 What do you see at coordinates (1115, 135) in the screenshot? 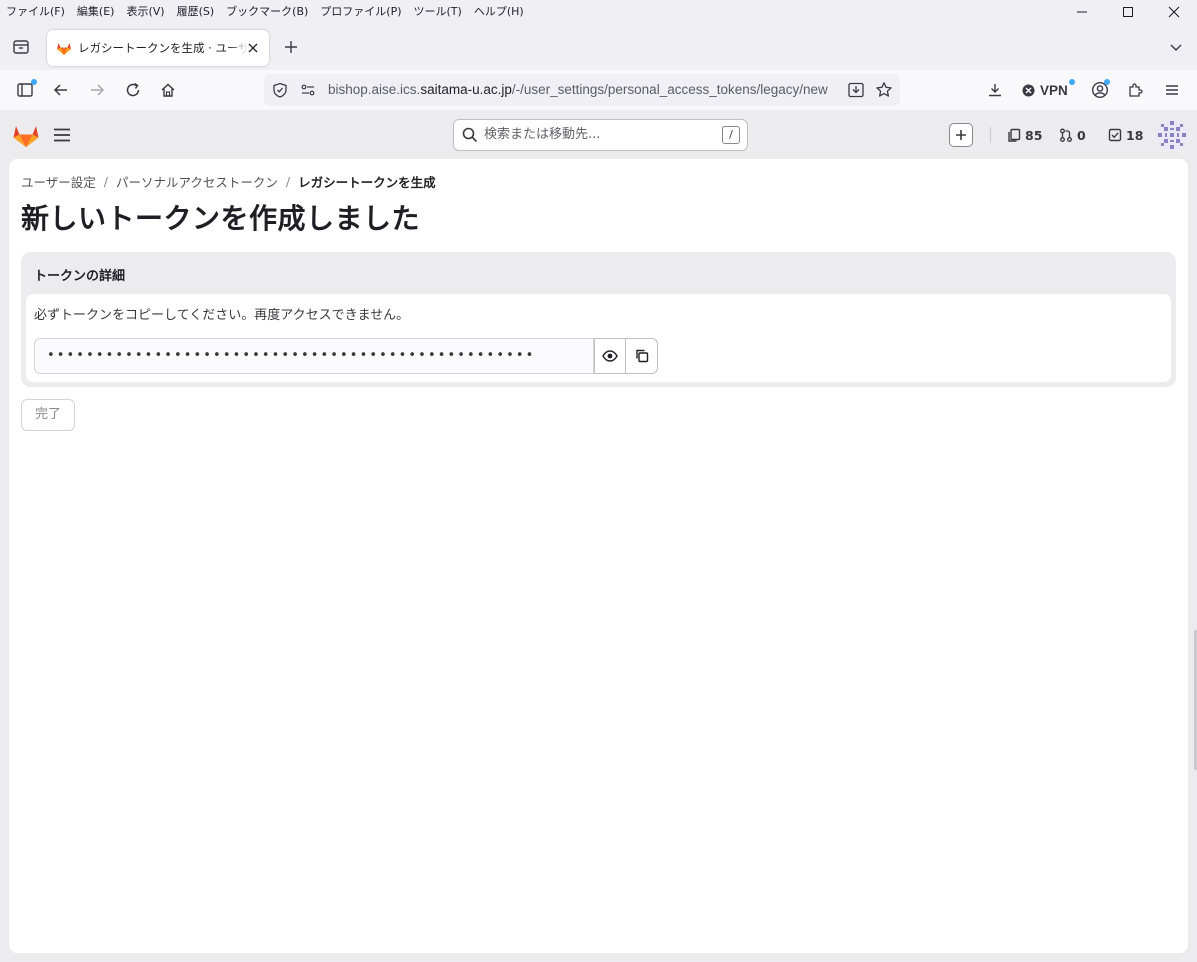
I see `todo-check-icon` at bounding box center [1115, 135].